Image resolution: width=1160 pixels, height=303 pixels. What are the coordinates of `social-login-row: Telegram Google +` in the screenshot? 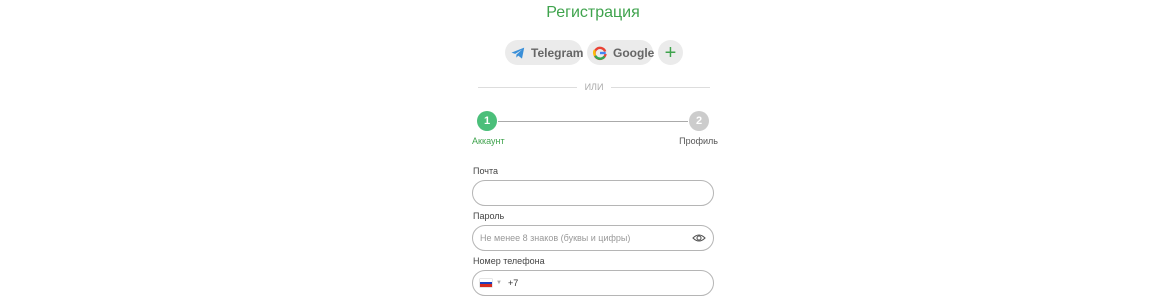 It's located at (594, 52).